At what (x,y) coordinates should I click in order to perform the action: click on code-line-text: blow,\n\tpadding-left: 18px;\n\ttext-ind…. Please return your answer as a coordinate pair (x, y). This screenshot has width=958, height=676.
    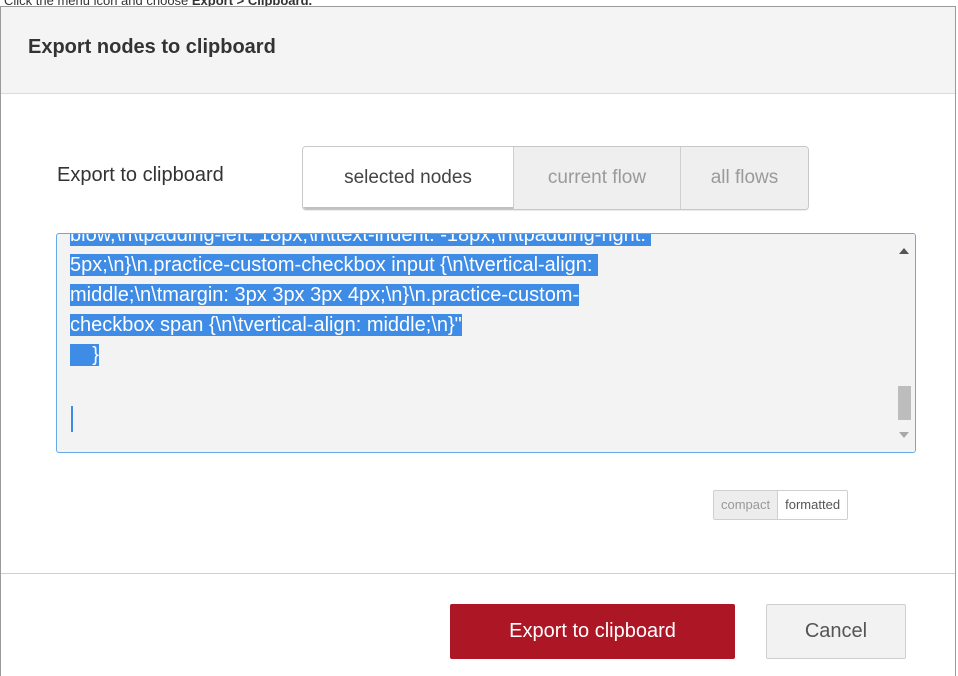
    Looking at the image, I should click on (361, 240).